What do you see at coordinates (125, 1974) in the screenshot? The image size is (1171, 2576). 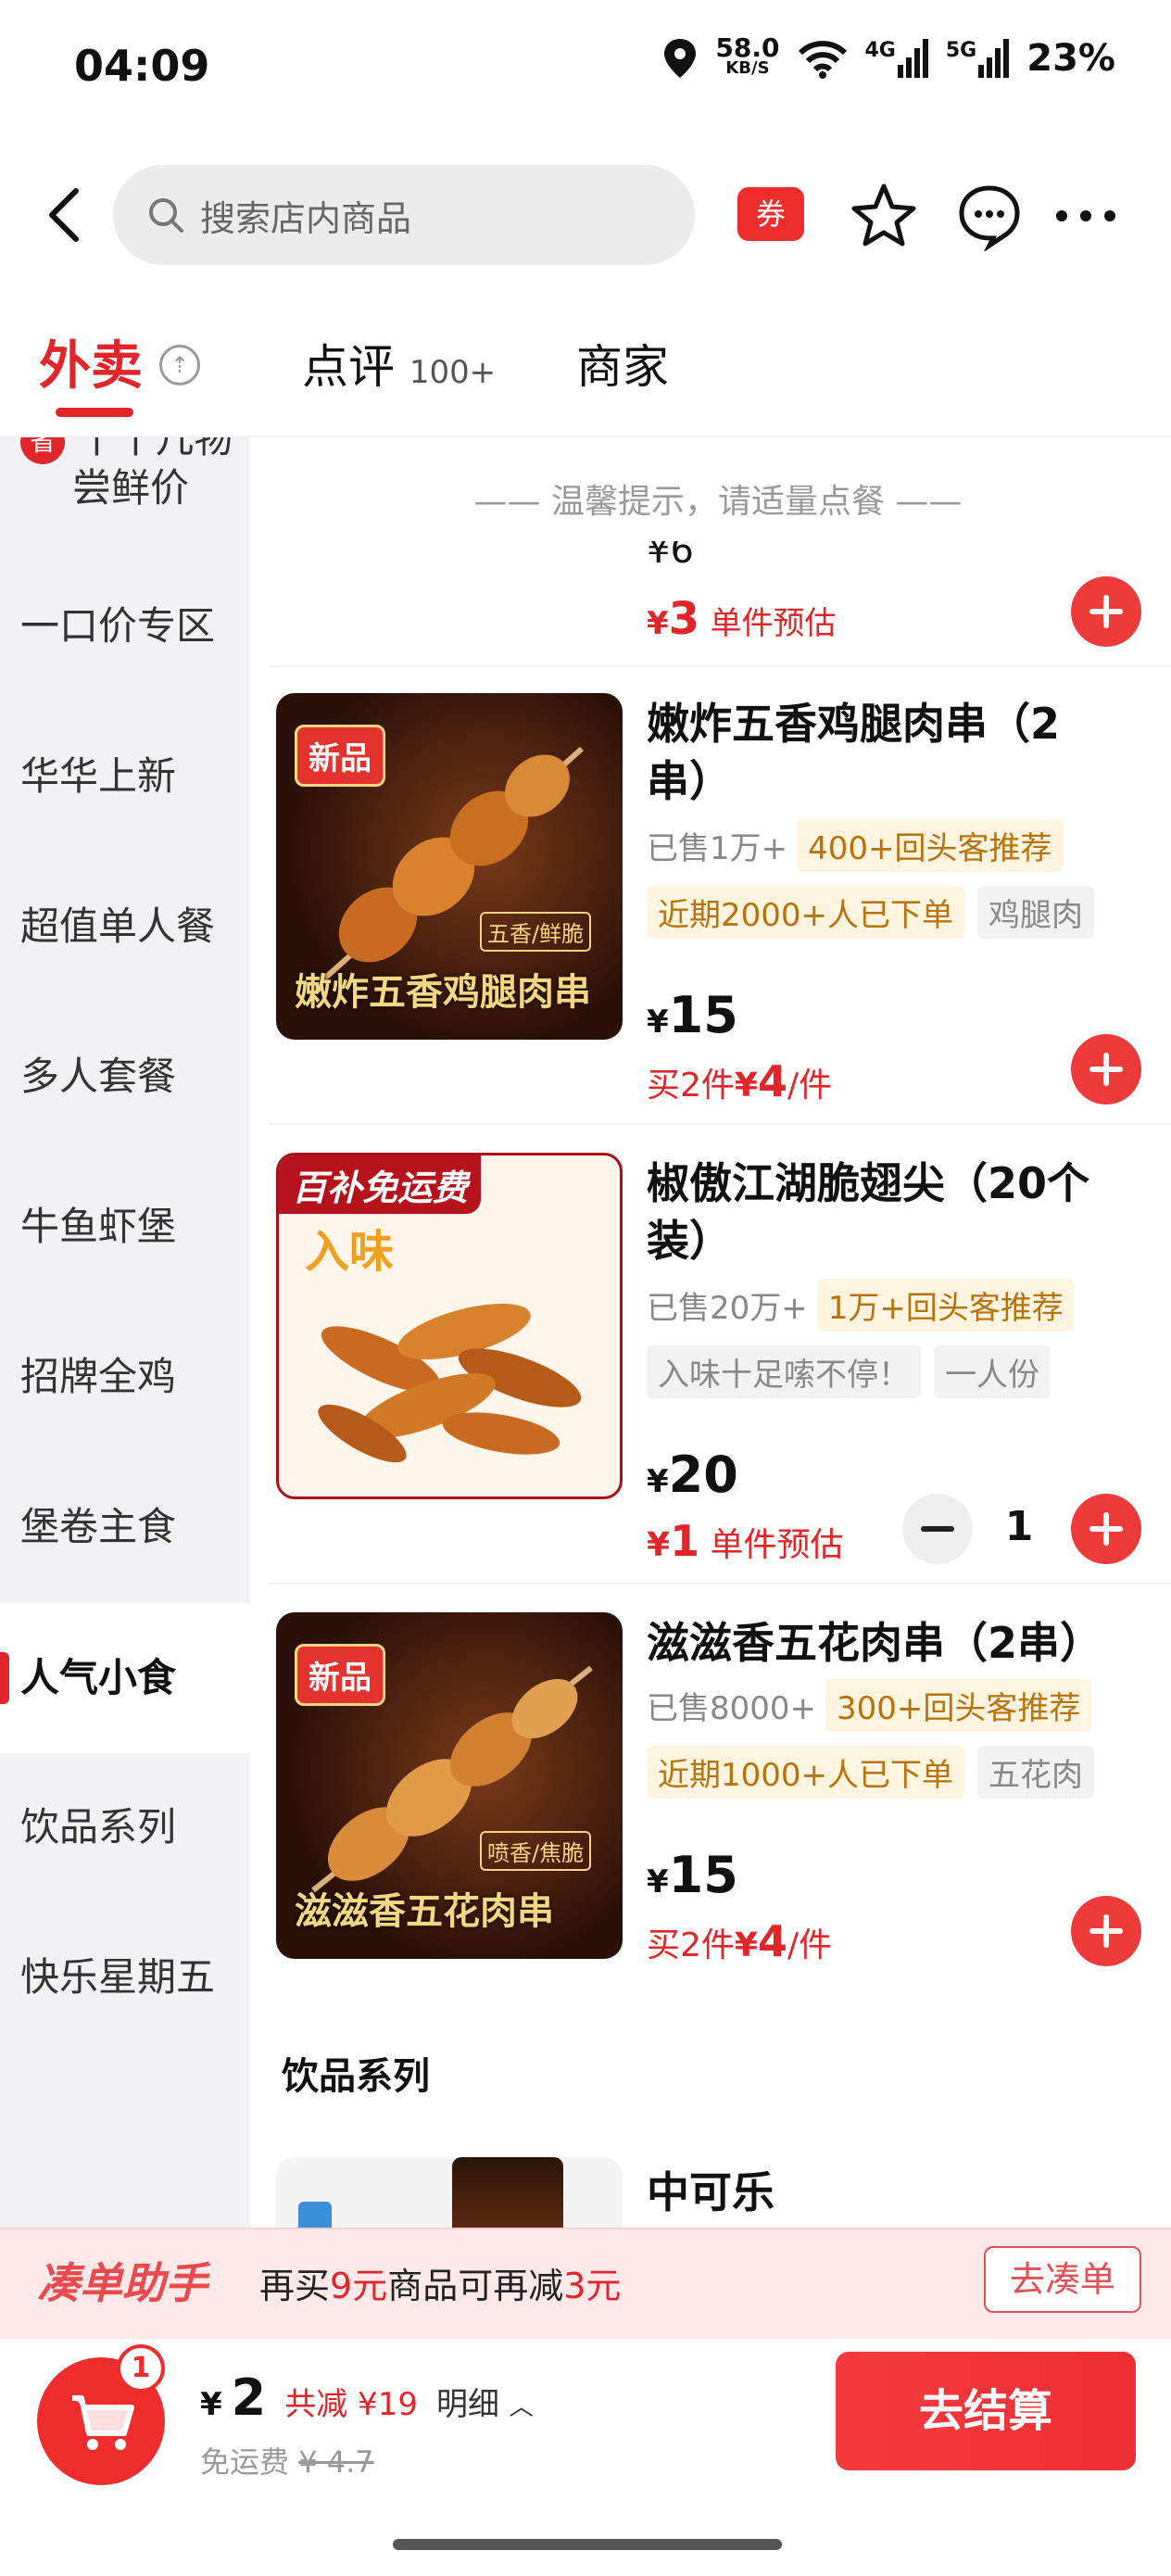 I see `sidebar-item-friday: 快乐星期五` at bounding box center [125, 1974].